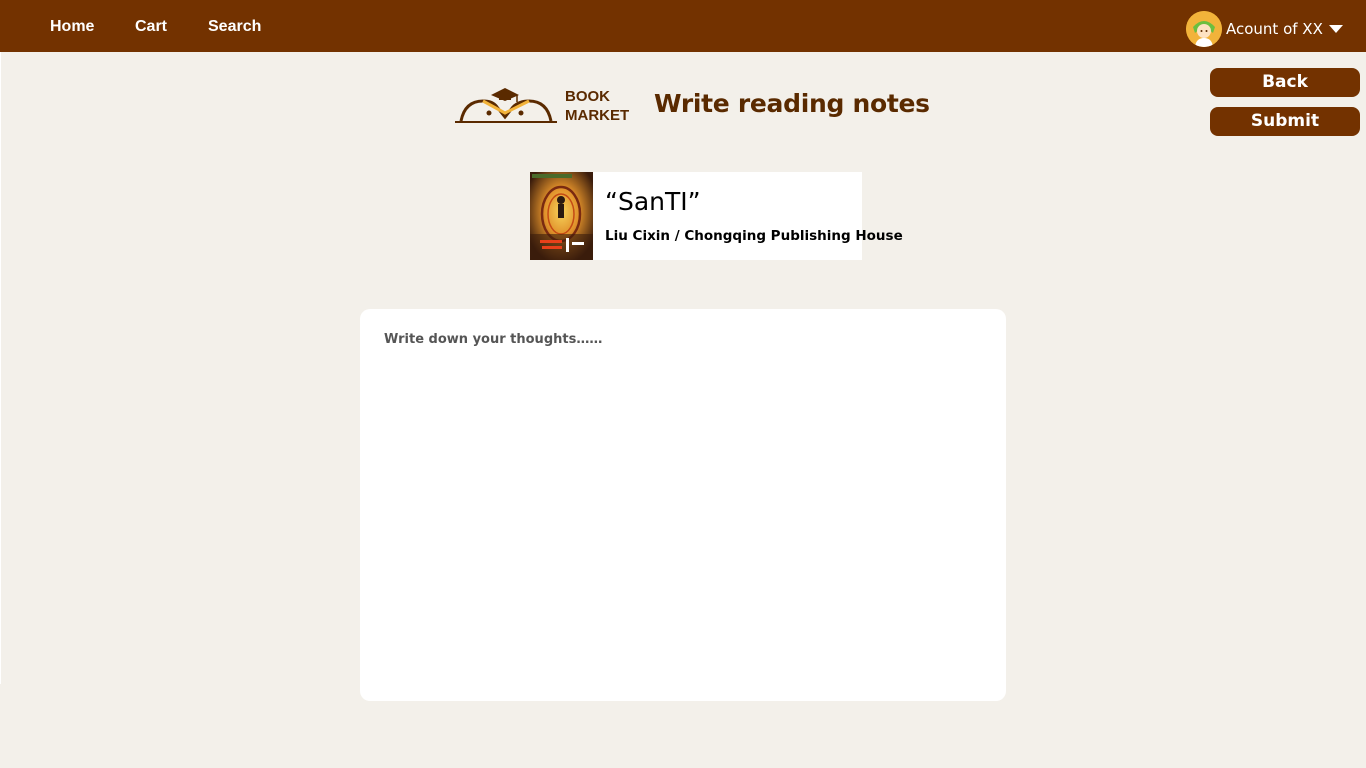  Describe the element at coordinates (506, 105) in the screenshot. I see `book-market-logo-icon` at that location.